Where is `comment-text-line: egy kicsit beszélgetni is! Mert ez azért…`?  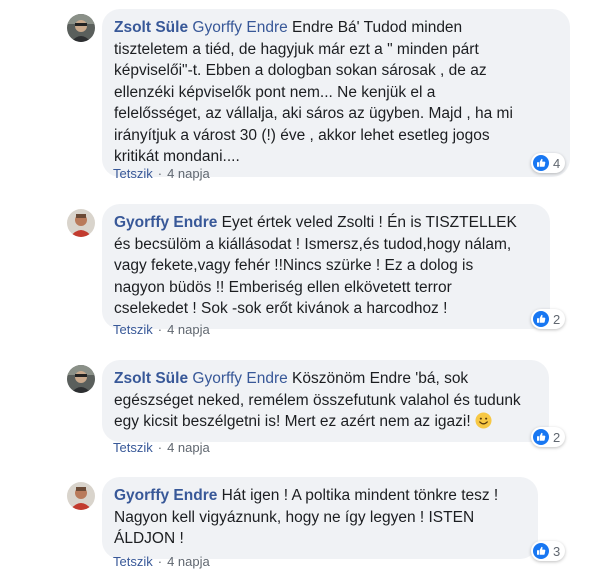 comment-text-line: egy kicsit beszélgetni is! Mert ez azért… is located at coordinates (292, 421).